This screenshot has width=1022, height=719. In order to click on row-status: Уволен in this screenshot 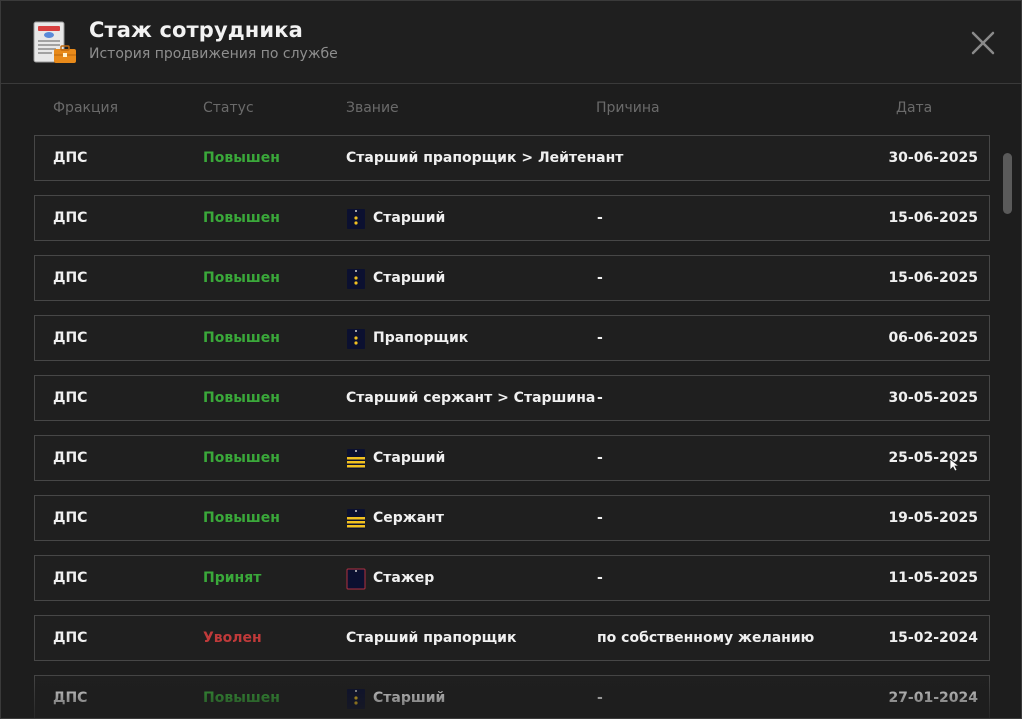, I will do `click(232, 638)`.